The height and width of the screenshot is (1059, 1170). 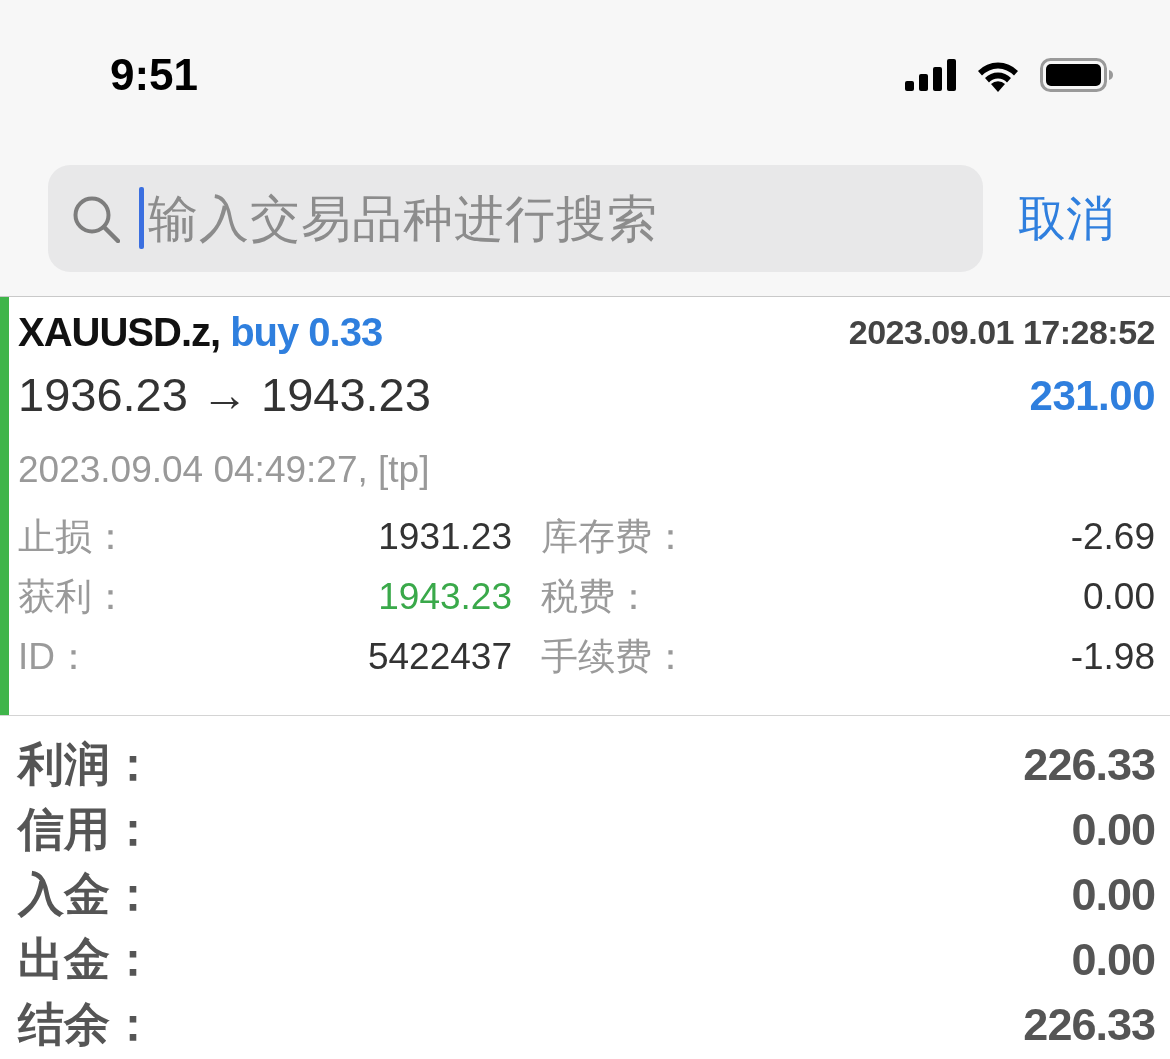 What do you see at coordinates (1119, 597) in the screenshot?
I see `detail-value: 0.00` at bounding box center [1119, 597].